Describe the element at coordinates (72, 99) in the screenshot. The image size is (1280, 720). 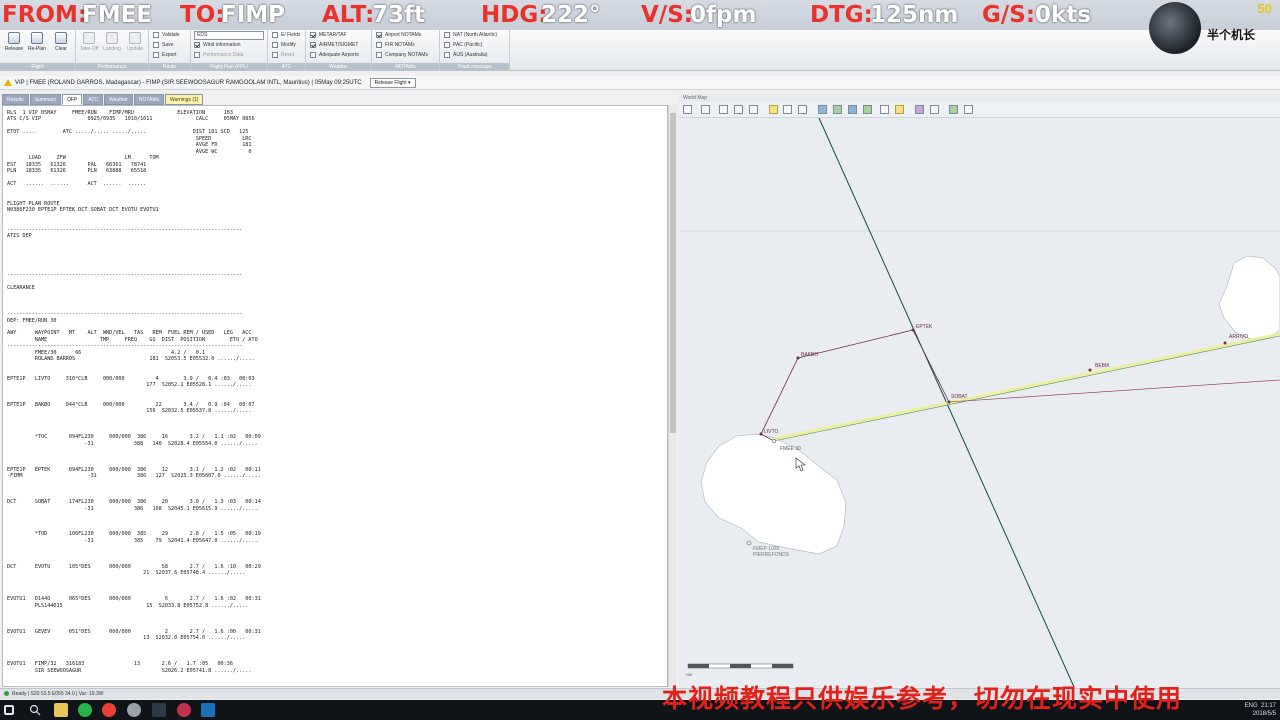
I see `tab-ofp: OFP` at that location.